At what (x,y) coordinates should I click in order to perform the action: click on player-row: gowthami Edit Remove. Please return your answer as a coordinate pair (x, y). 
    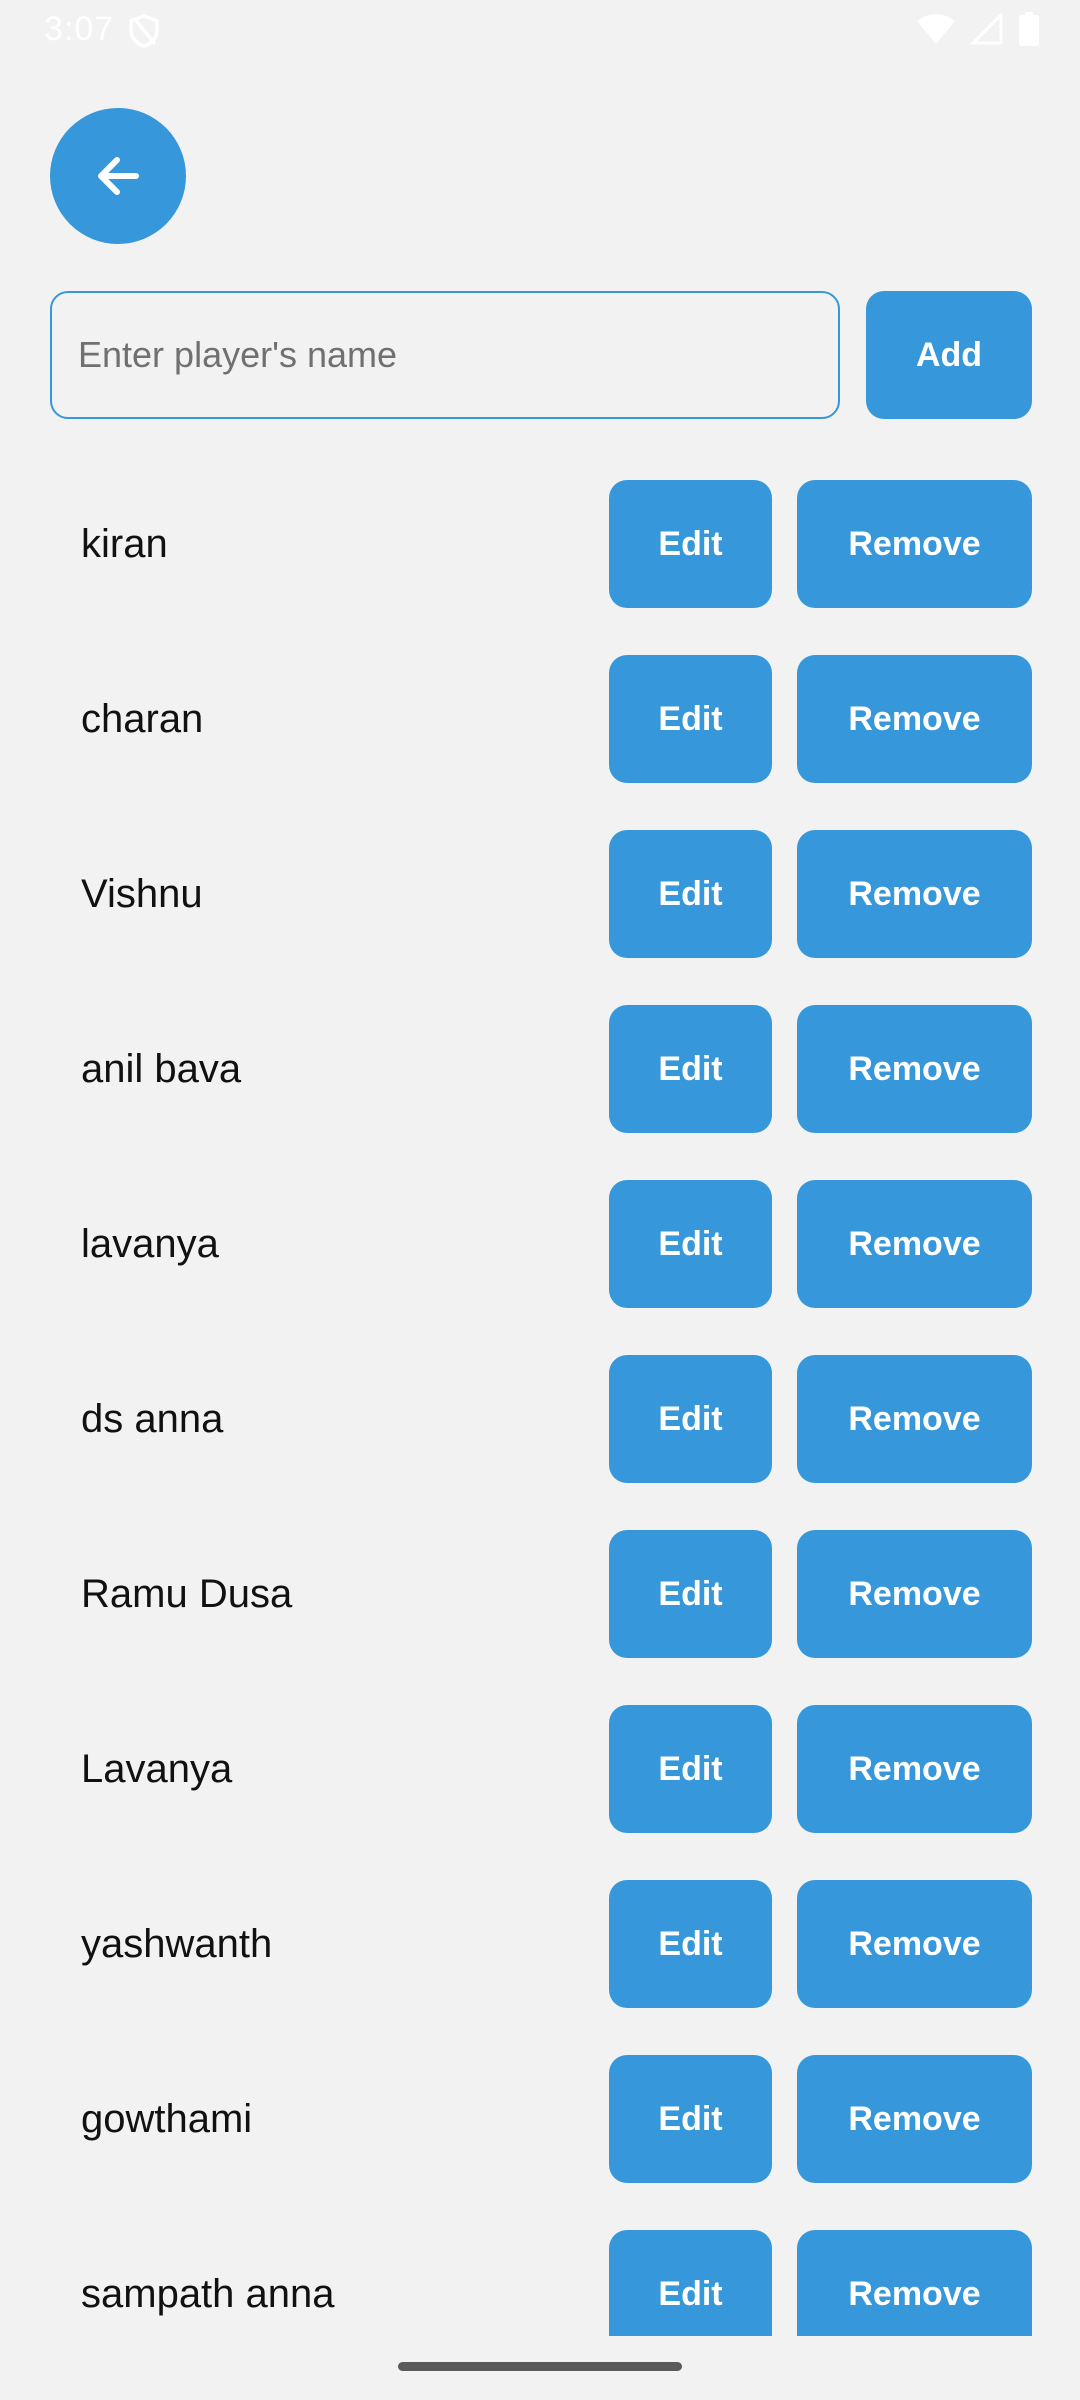
    Looking at the image, I should click on (540, 2142).